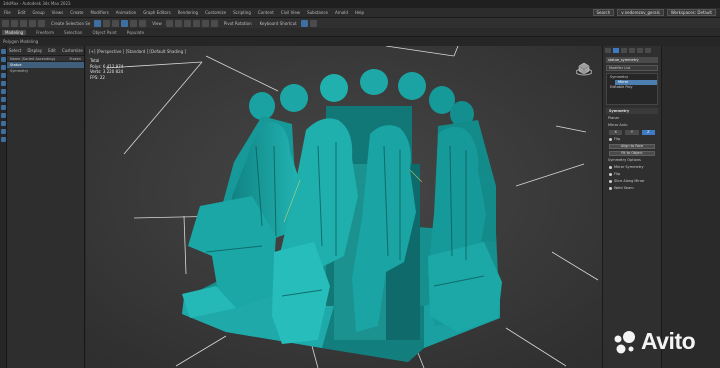 The height and width of the screenshot is (368, 720). Describe the element at coordinates (359, 12) in the screenshot. I see `menu-help: Help` at that location.